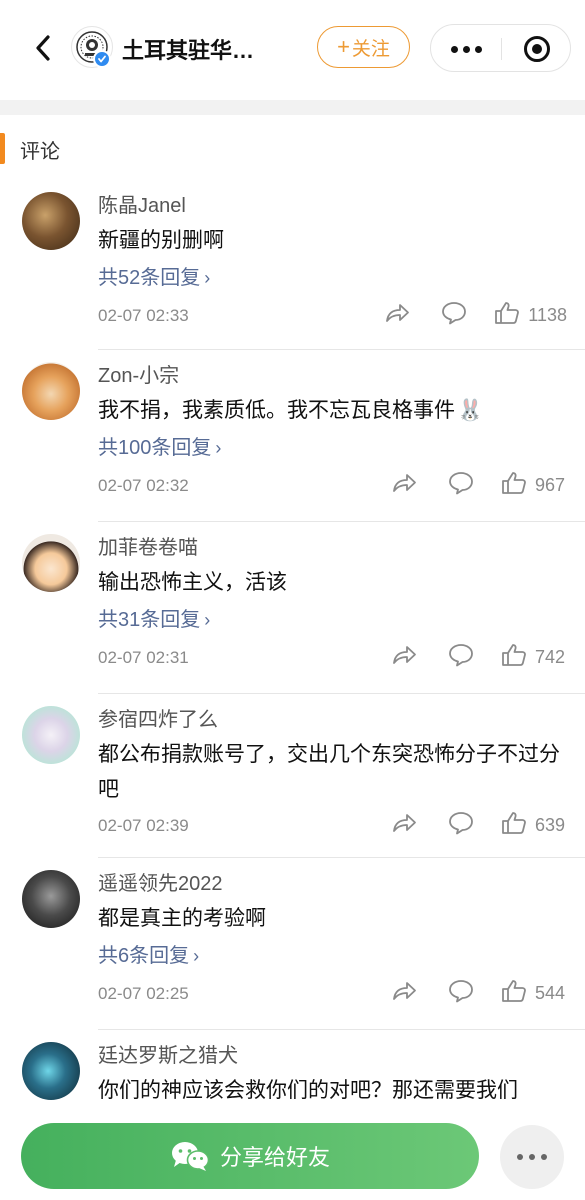 The width and height of the screenshot is (585, 1200). I want to click on capsule-more-button, so click(466, 49).